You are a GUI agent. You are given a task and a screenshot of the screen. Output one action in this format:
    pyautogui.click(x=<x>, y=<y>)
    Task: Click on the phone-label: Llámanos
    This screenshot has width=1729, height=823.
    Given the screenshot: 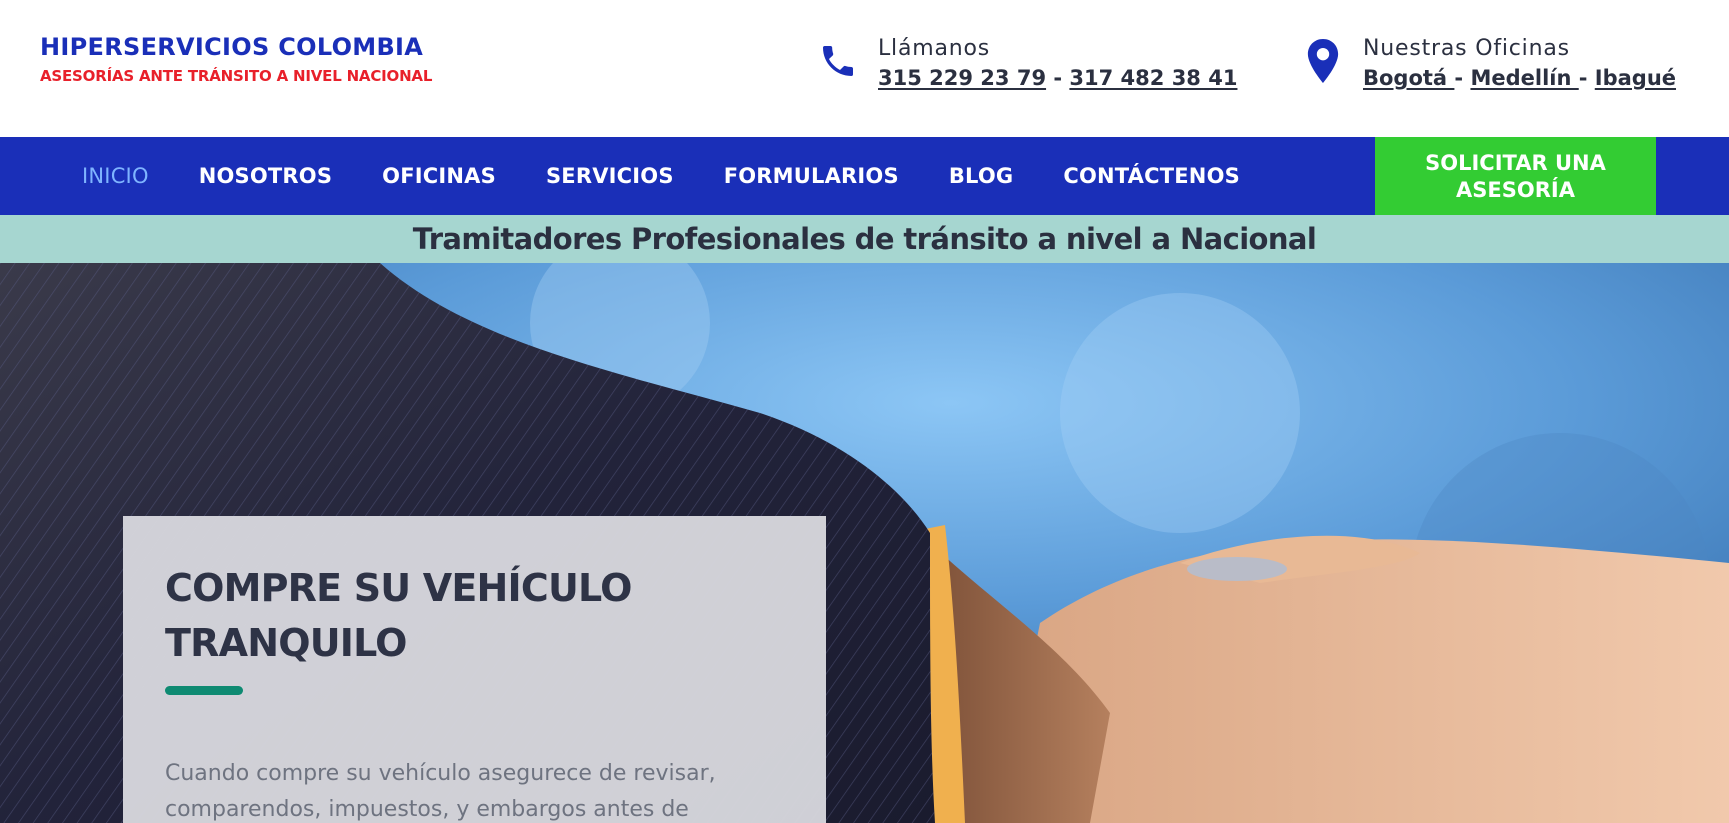 What is the action you would take?
    pyautogui.click(x=934, y=48)
    